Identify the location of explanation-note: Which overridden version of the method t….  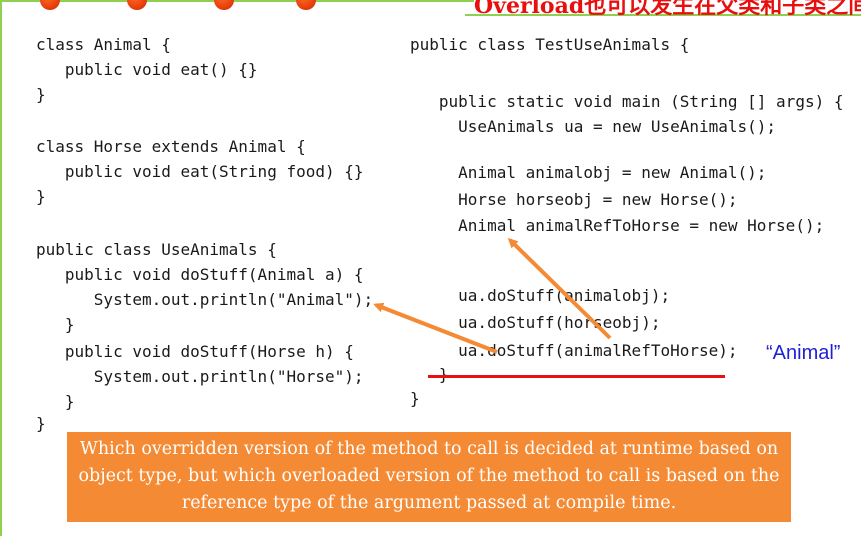
(429, 477).